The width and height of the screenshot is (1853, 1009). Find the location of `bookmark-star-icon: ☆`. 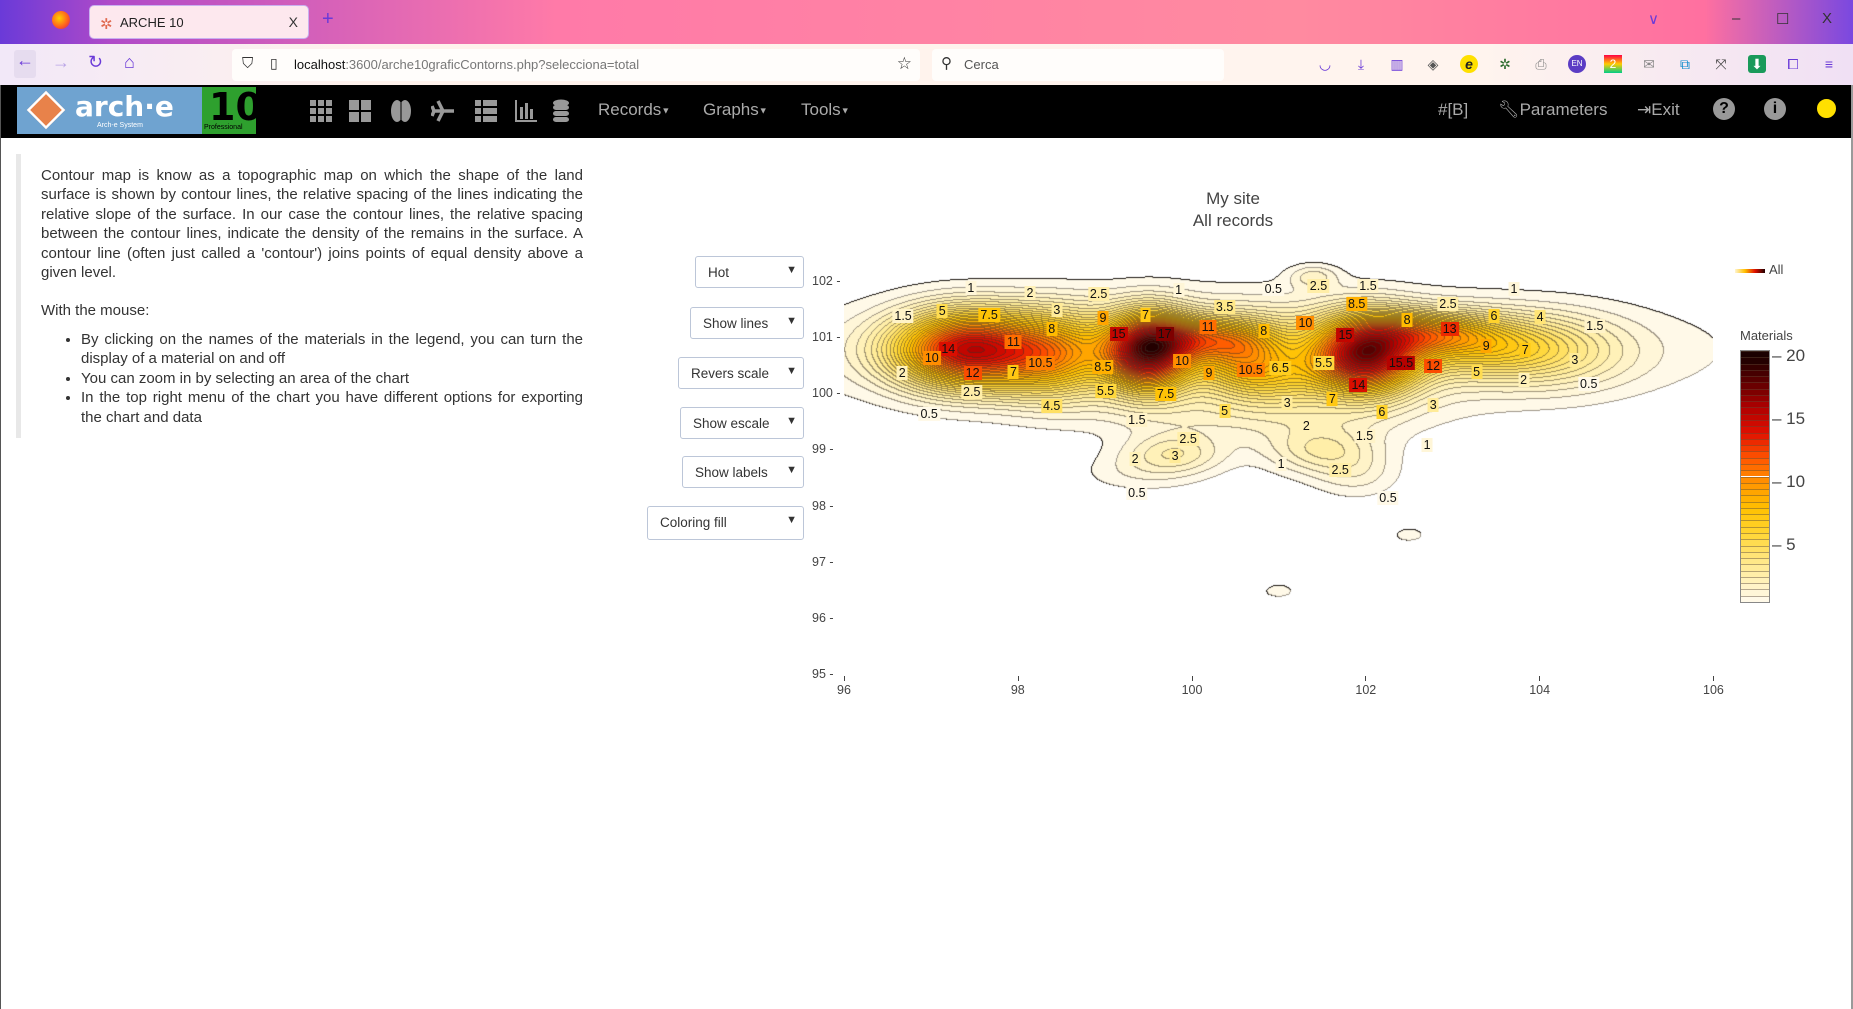

bookmark-star-icon: ☆ is located at coordinates (904, 64).